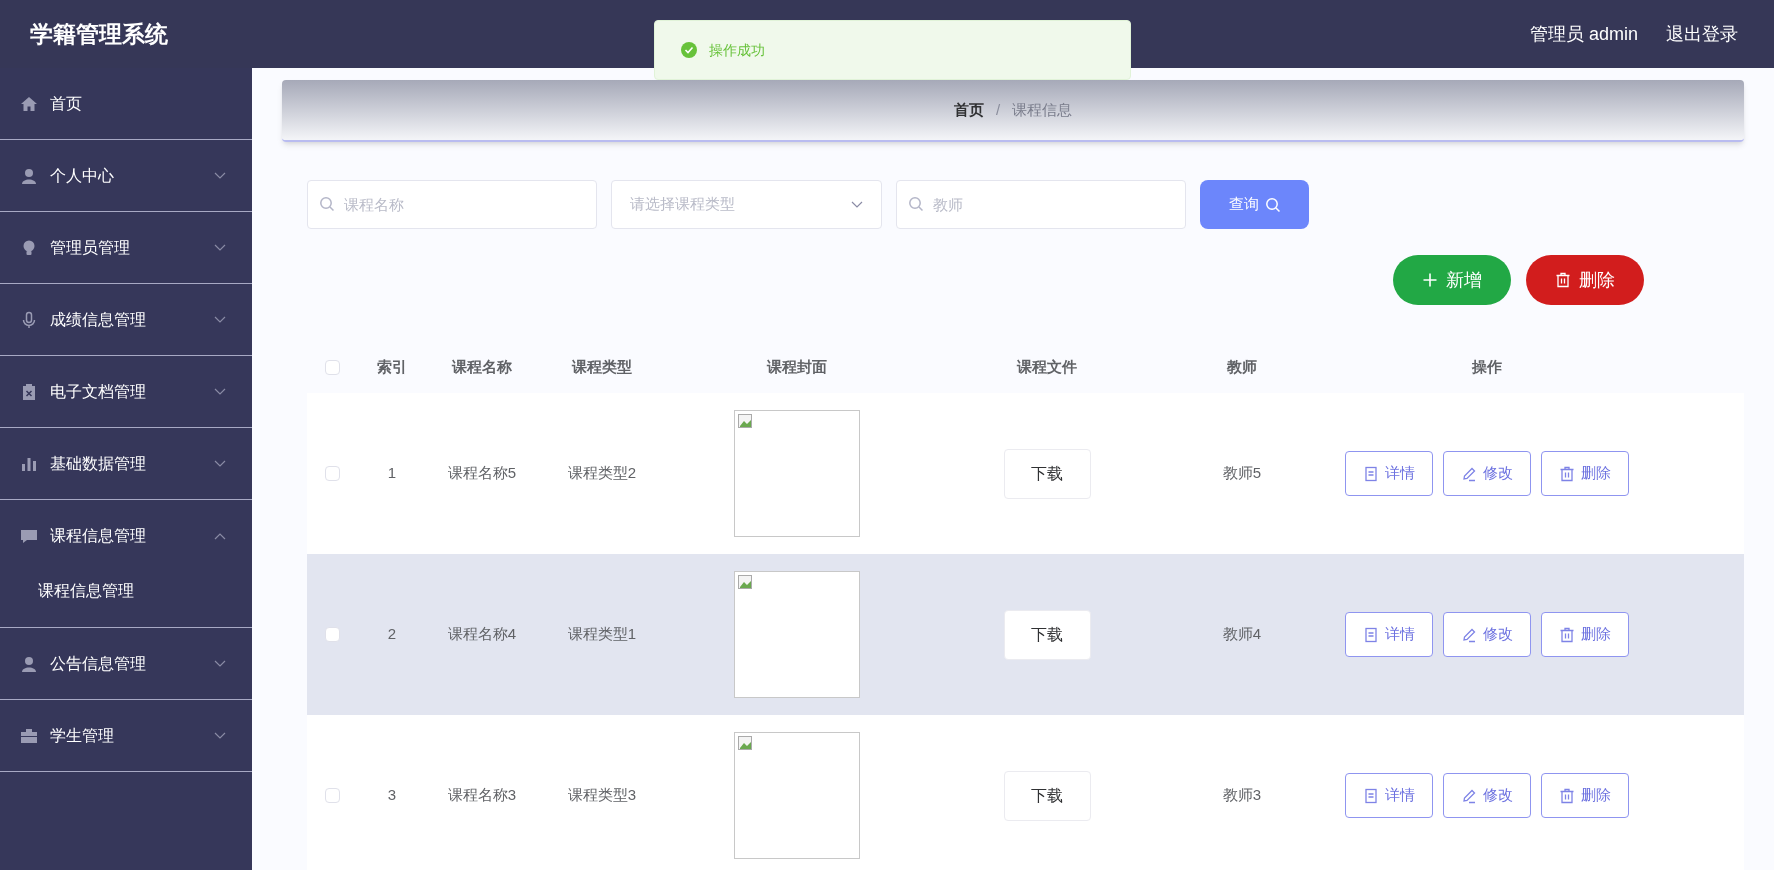 This screenshot has height=870, width=1774. What do you see at coordinates (1702, 34) in the screenshot?
I see `logout-link: 退出登录` at bounding box center [1702, 34].